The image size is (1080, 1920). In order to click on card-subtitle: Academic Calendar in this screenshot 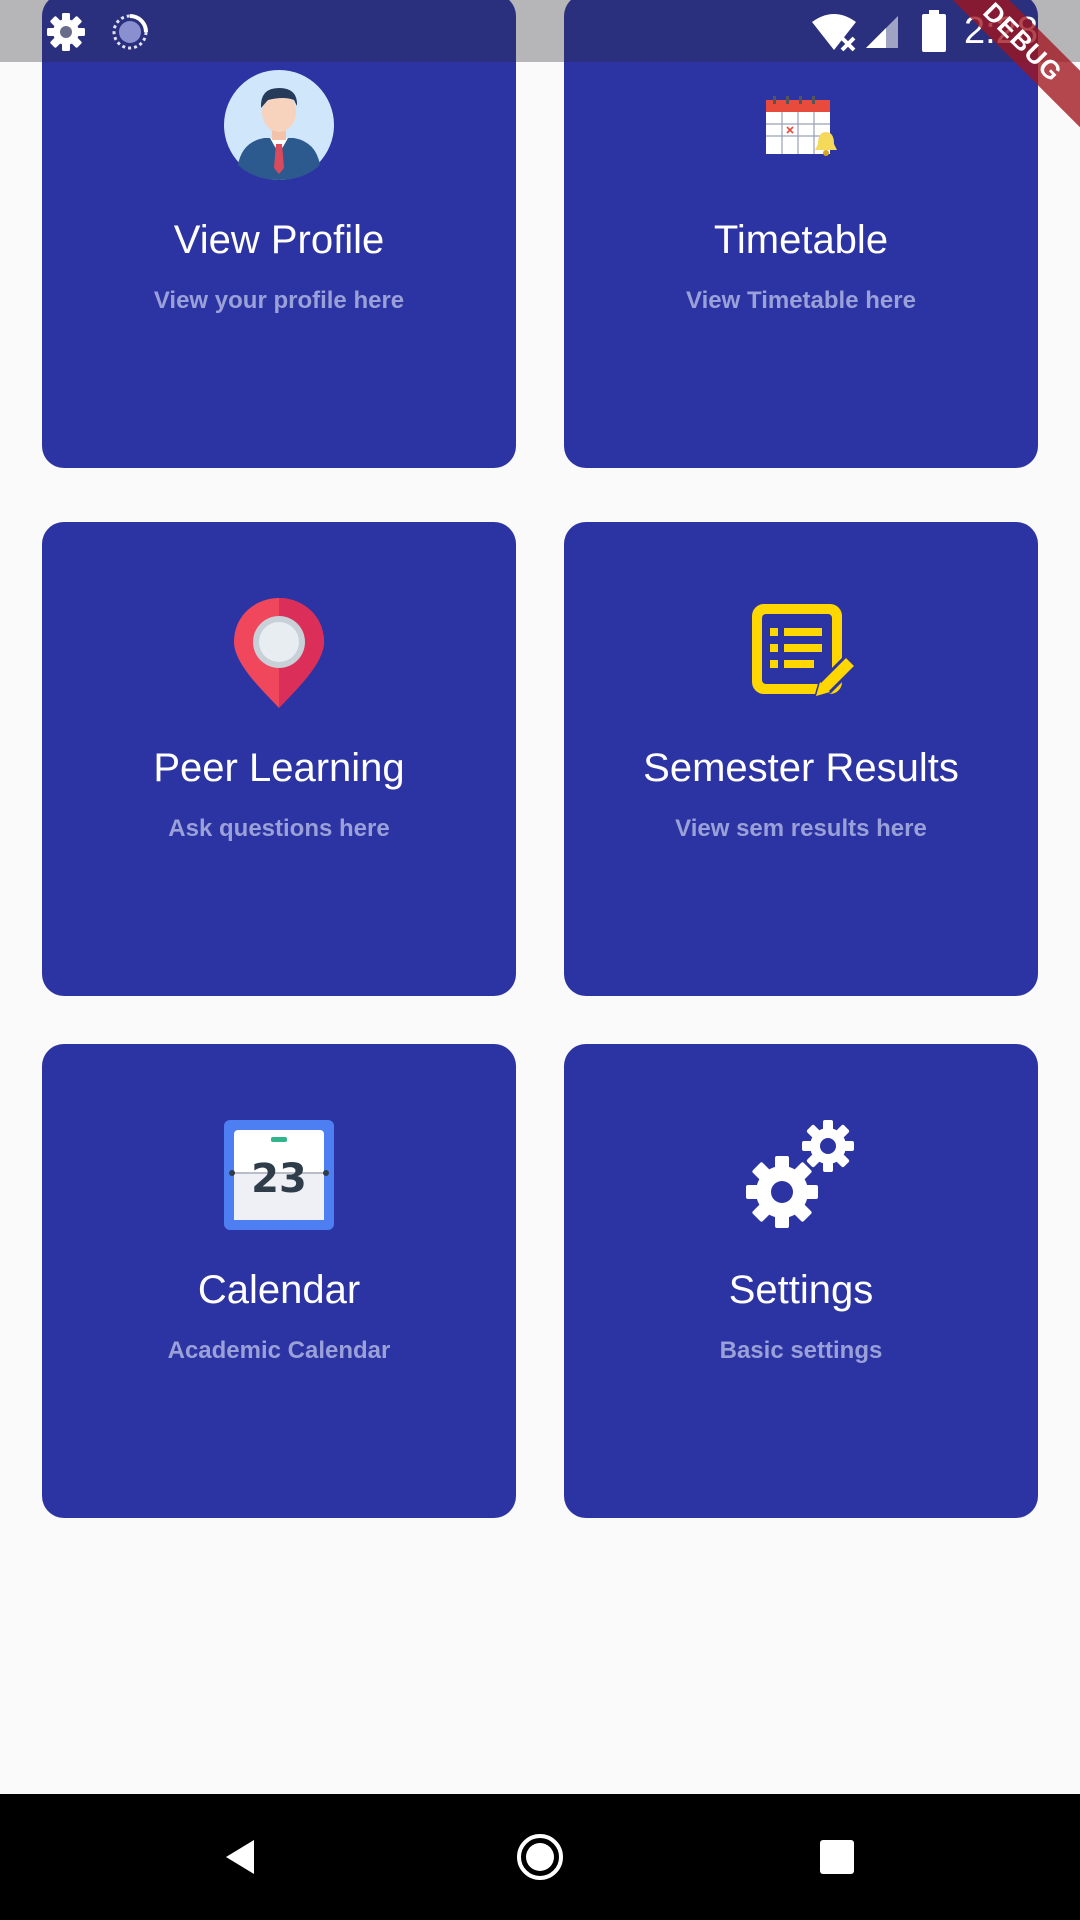, I will do `click(279, 1350)`.